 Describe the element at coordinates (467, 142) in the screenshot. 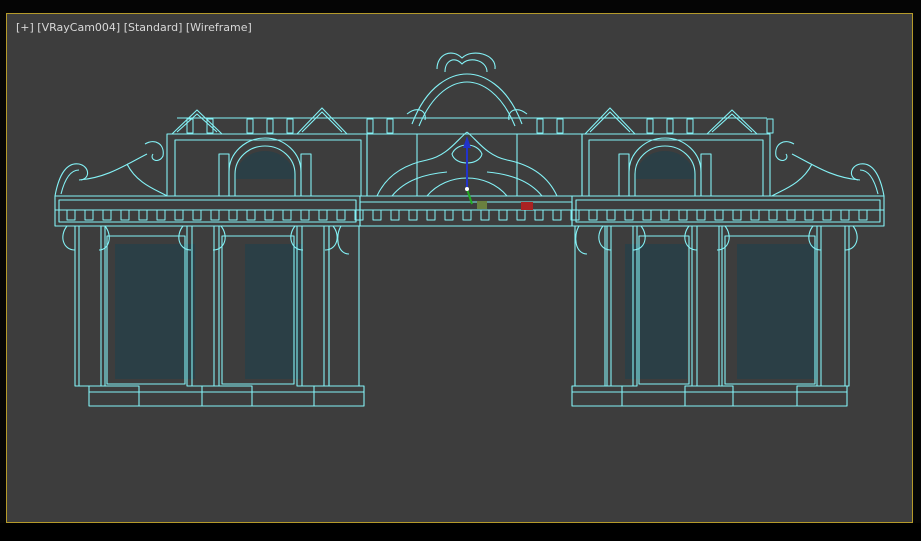

I see `gizmo-z-arrow` at that location.